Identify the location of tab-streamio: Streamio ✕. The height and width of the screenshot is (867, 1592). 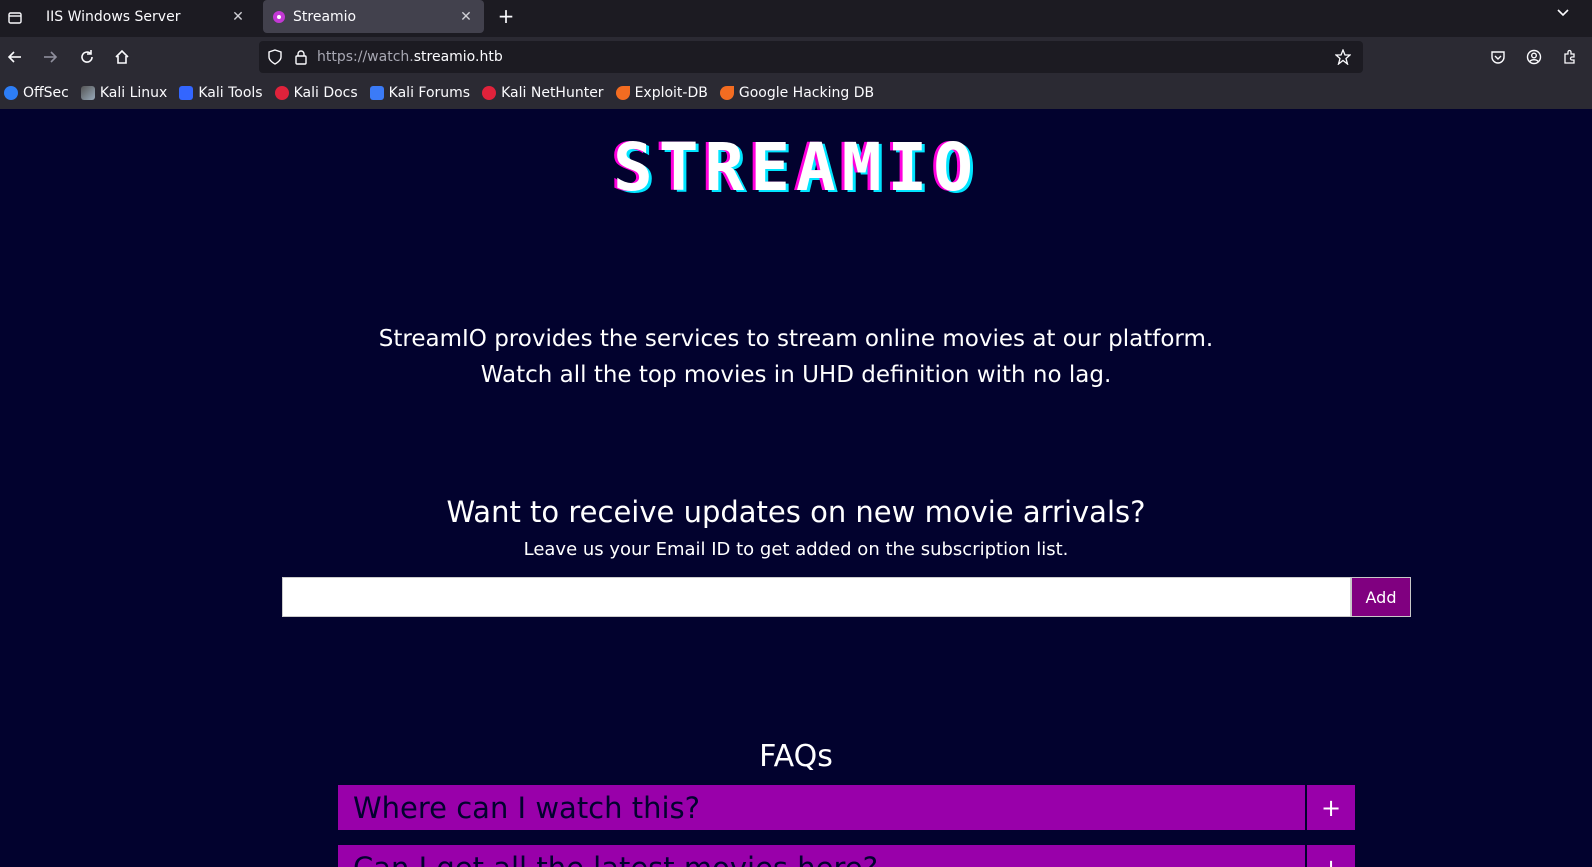
(373, 16).